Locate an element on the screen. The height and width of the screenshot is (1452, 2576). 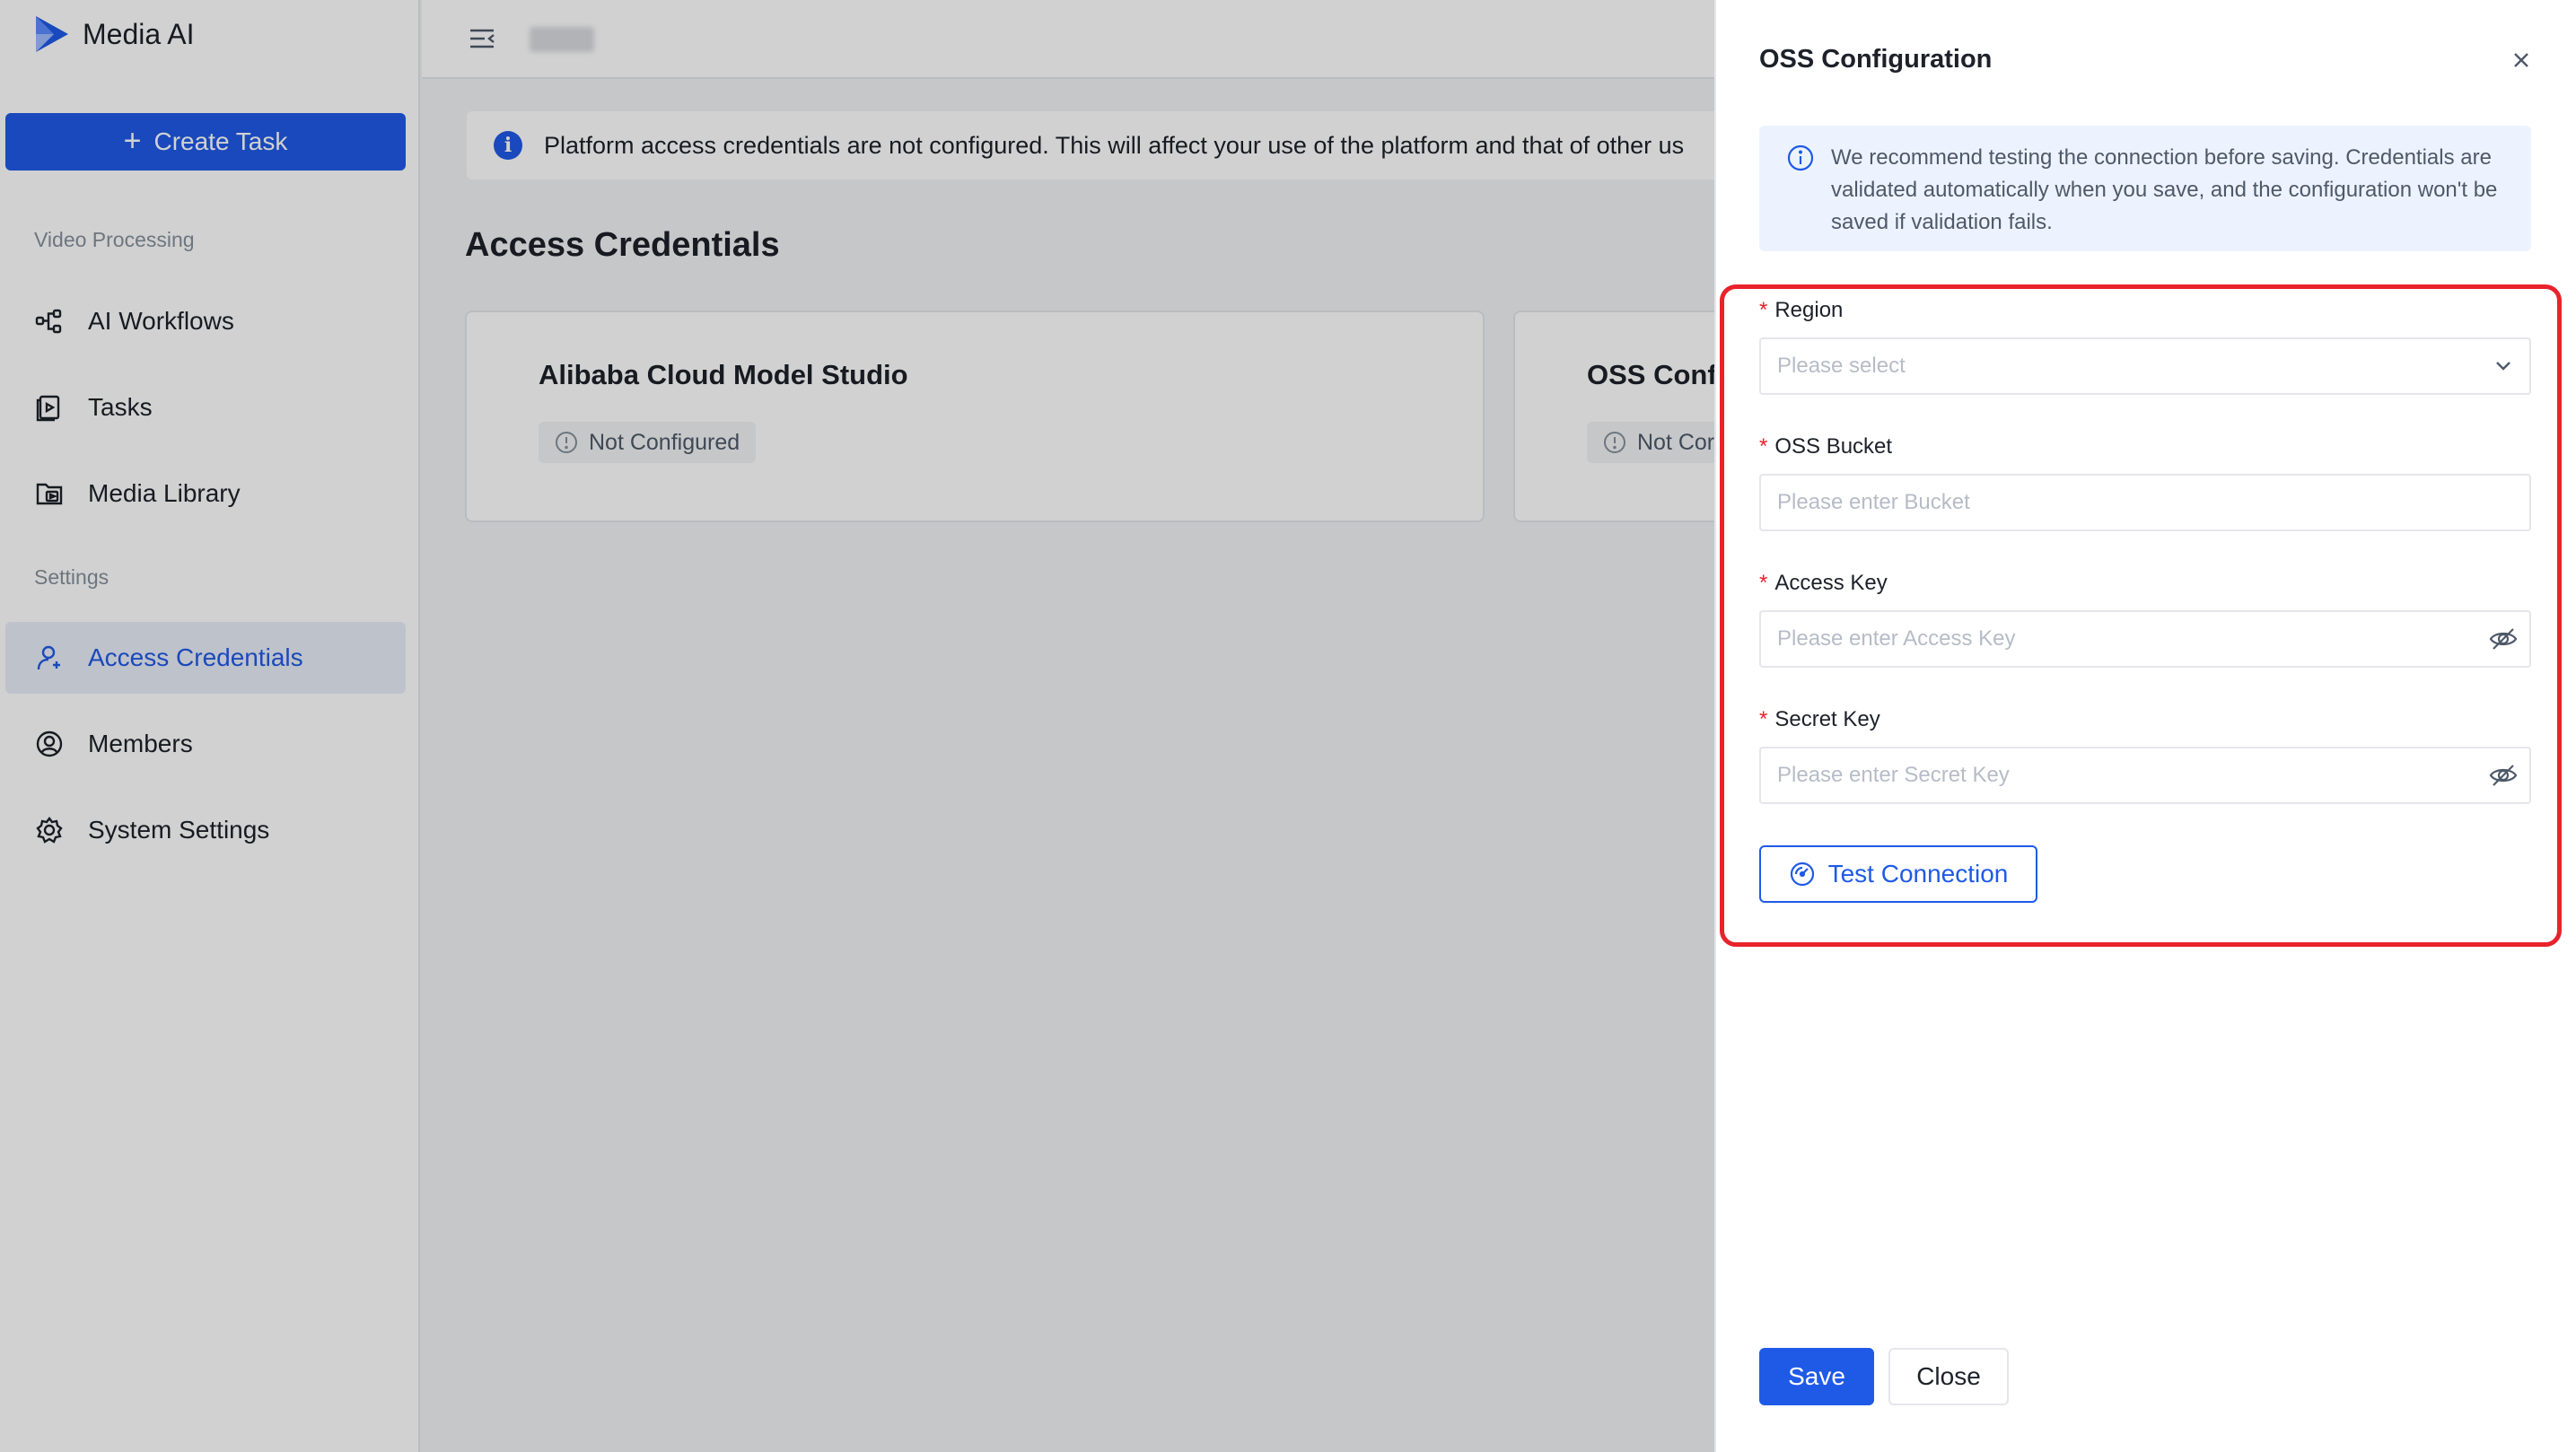
test-connection-button: Test Connection is located at coordinates (1898, 874).